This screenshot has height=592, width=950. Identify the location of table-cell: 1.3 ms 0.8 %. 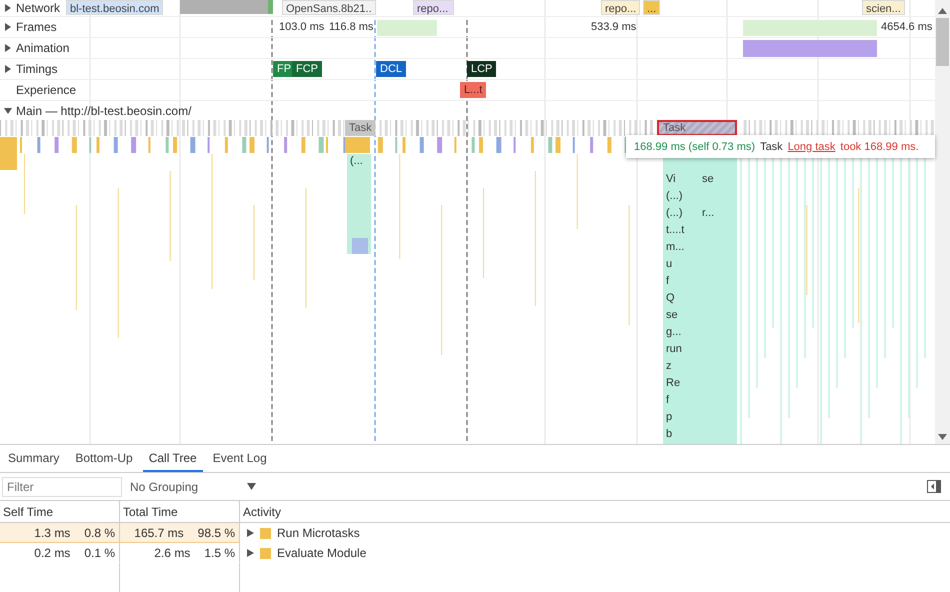
(60, 533).